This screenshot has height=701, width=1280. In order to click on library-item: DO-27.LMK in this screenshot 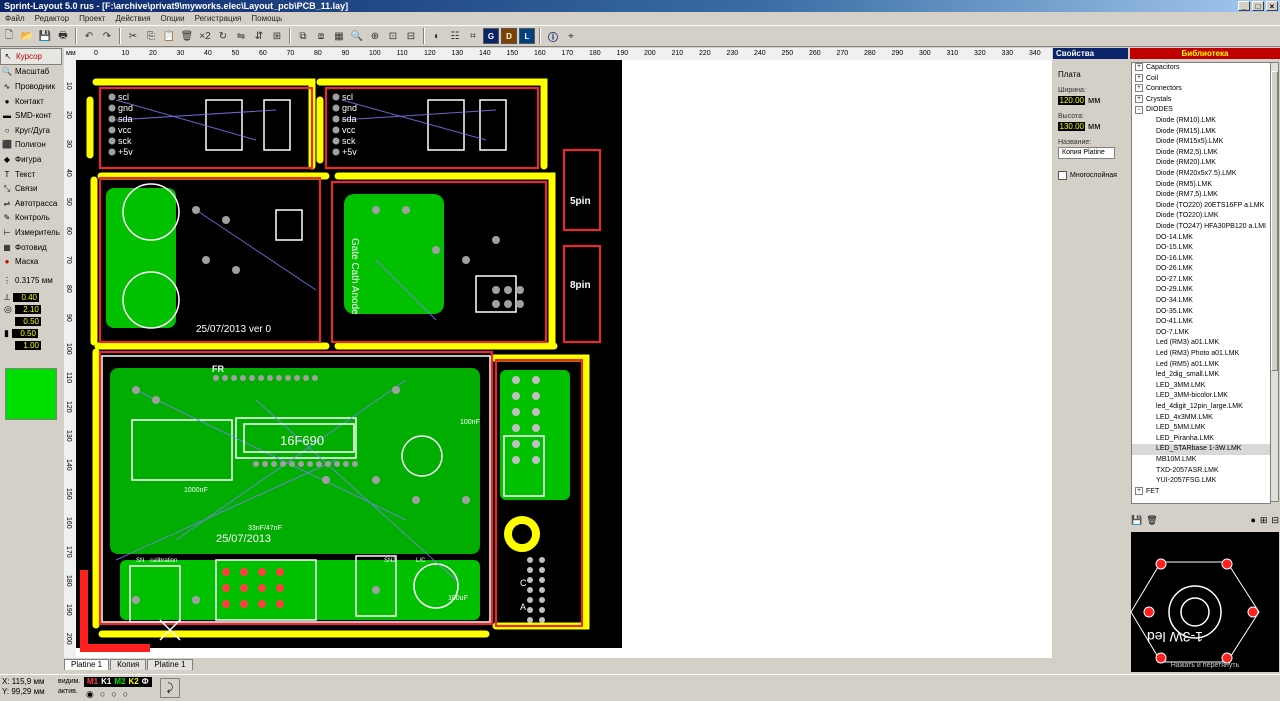, I will do `click(1201, 280)`.